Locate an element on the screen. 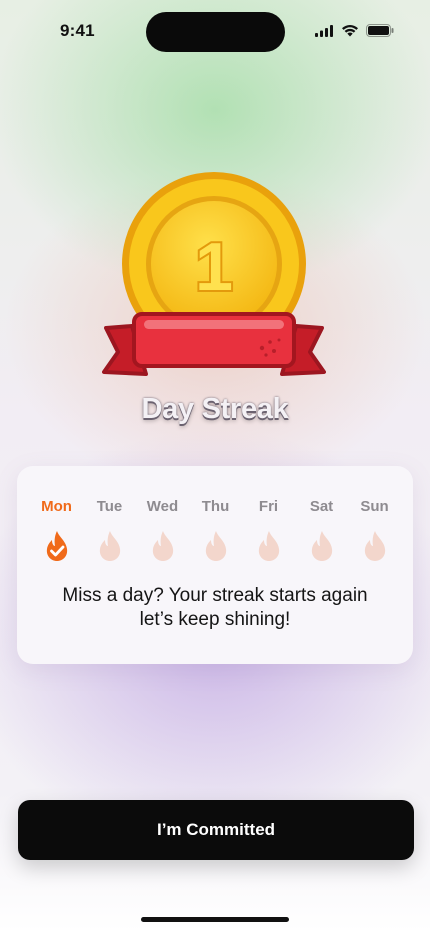 The width and height of the screenshot is (430, 932). day-label: Mon is located at coordinates (56, 506).